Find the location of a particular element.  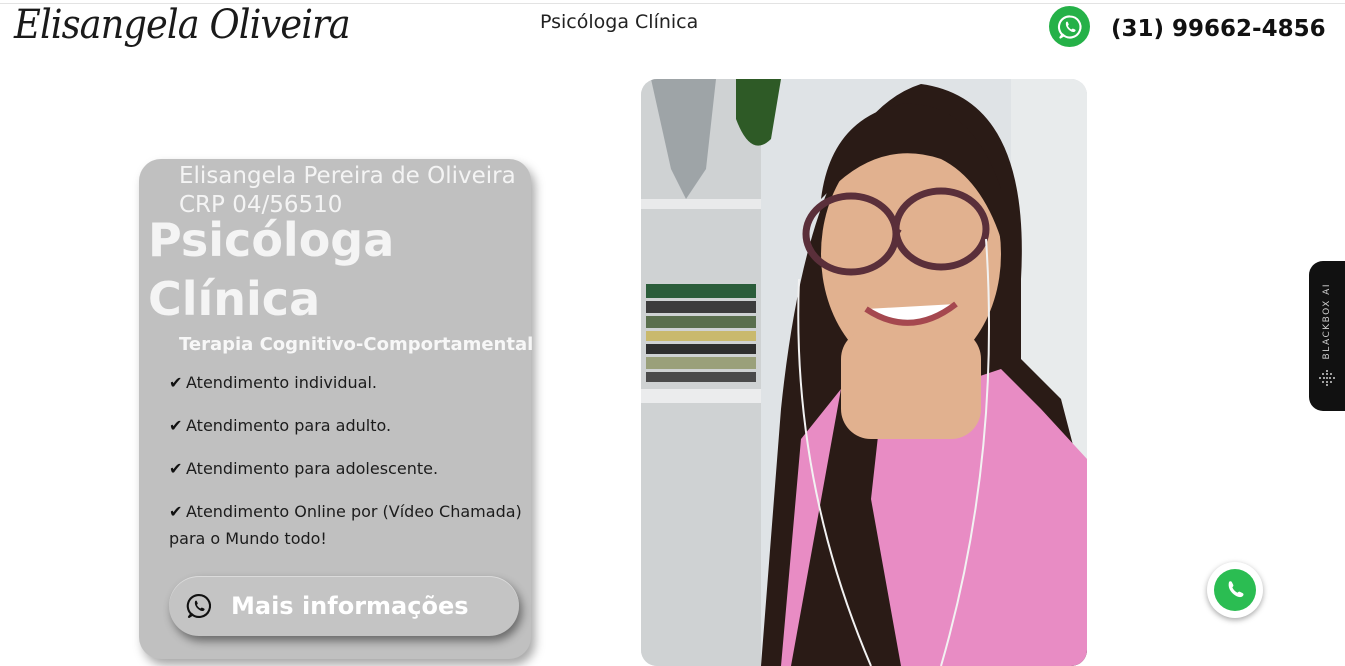

feature-item: ✔ Atendimento para adolescente. is located at coordinates (349, 468).